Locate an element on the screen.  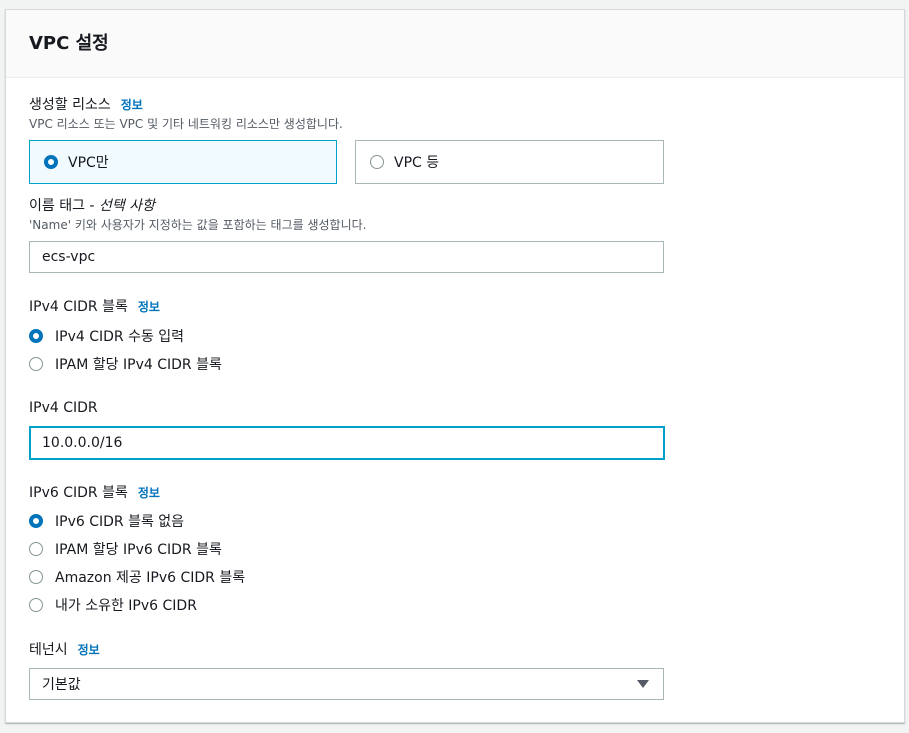
radio-ipv6-byoip is located at coordinates (36, 605).